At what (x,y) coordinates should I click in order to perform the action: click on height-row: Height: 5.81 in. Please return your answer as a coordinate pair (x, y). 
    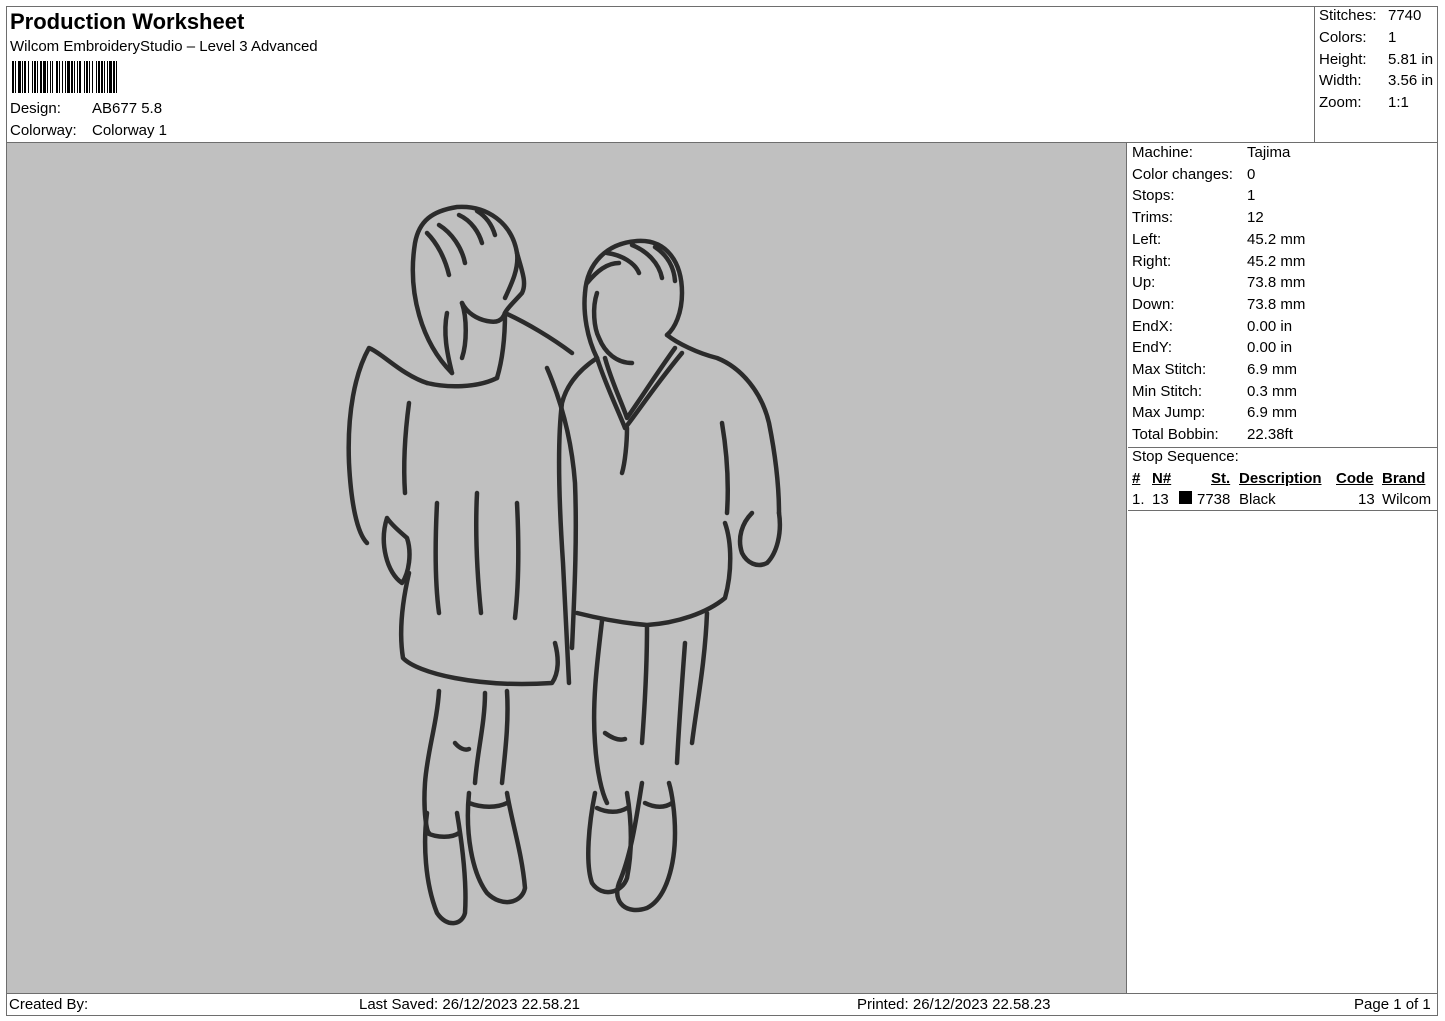
    Looking at the image, I should click on (1379, 61).